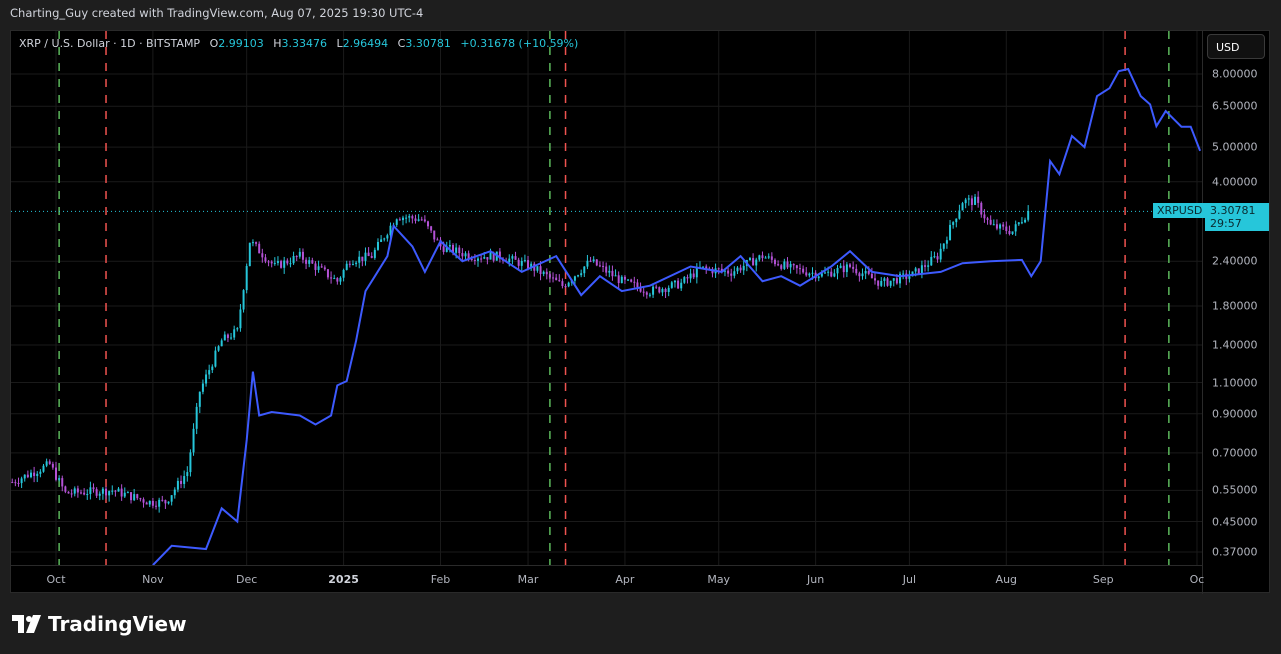 This screenshot has height=654, width=1281. Describe the element at coordinates (606, 565) in the screenshot. I see `time-axis-divider` at that location.